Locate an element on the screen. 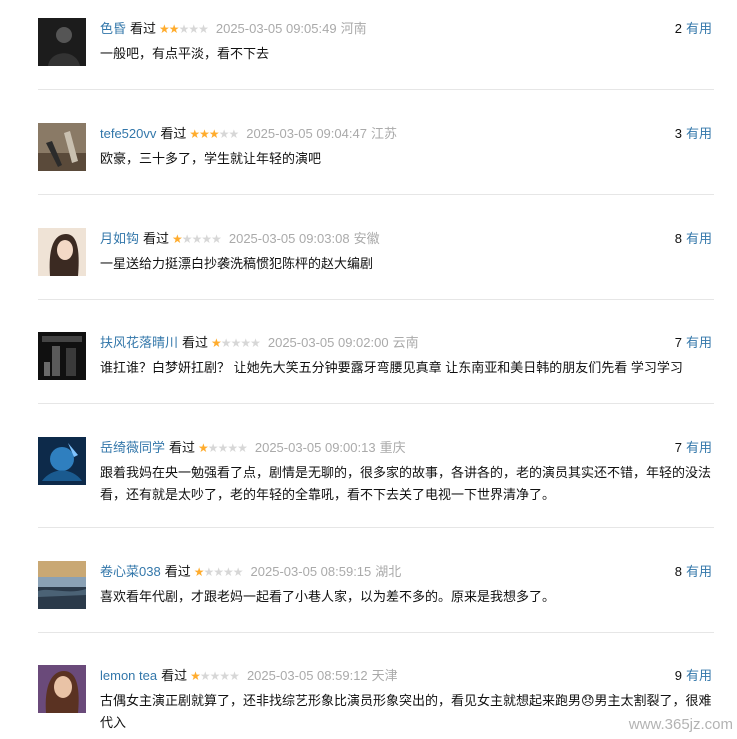 The image size is (737, 739). comment-time: 2025-03-05 09:04:47 is located at coordinates (306, 133).